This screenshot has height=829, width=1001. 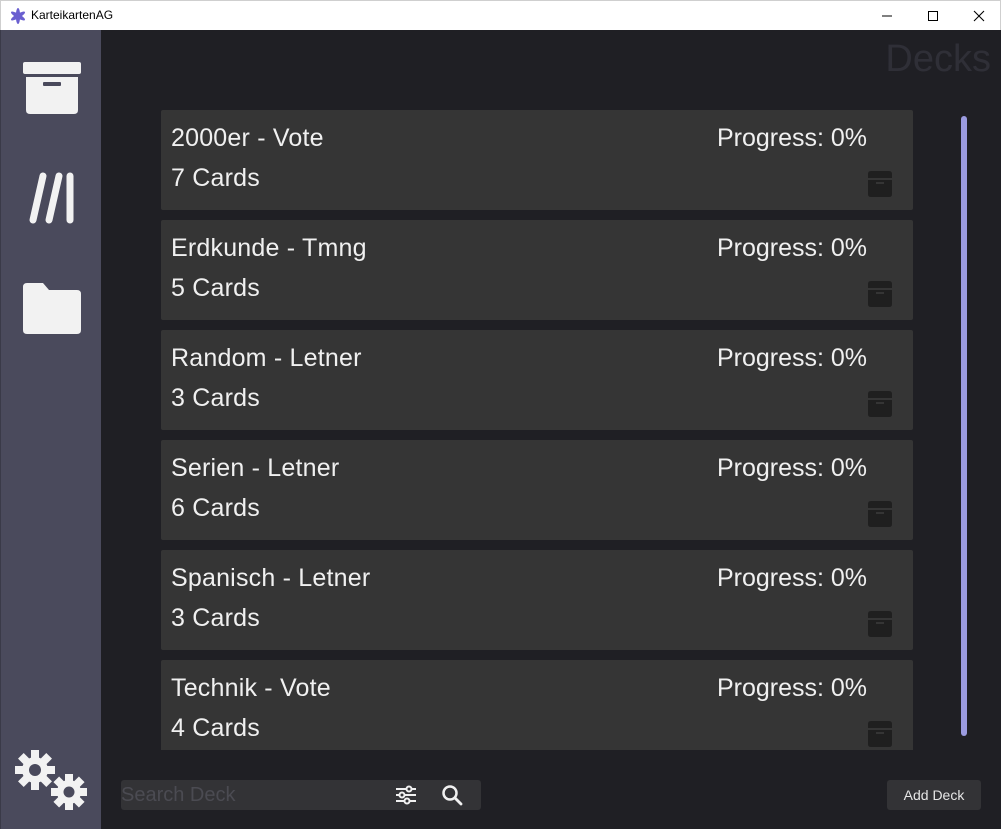 What do you see at coordinates (537, 270) in the screenshot?
I see `deck-card: Erdkunde - Tmng 5 Cards Progress: 0%` at bounding box center [537, 270].